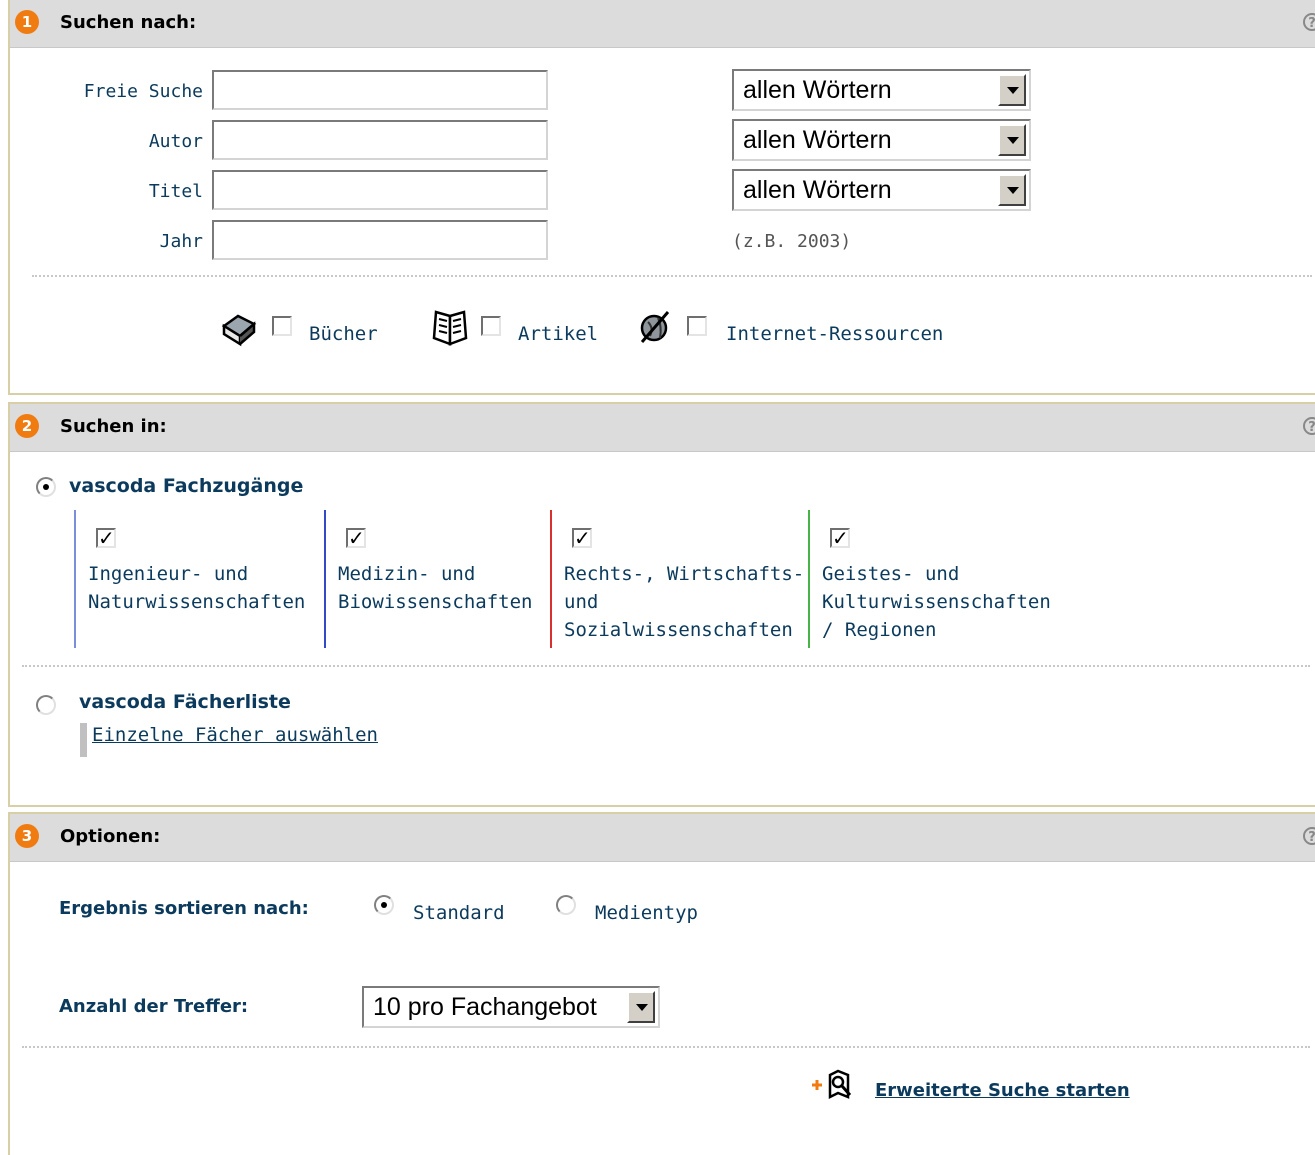  Describe the element at coordinates (185, 702) in the screenshot. I see `faecherliste-label: vascoda Fächerliste` at that location.